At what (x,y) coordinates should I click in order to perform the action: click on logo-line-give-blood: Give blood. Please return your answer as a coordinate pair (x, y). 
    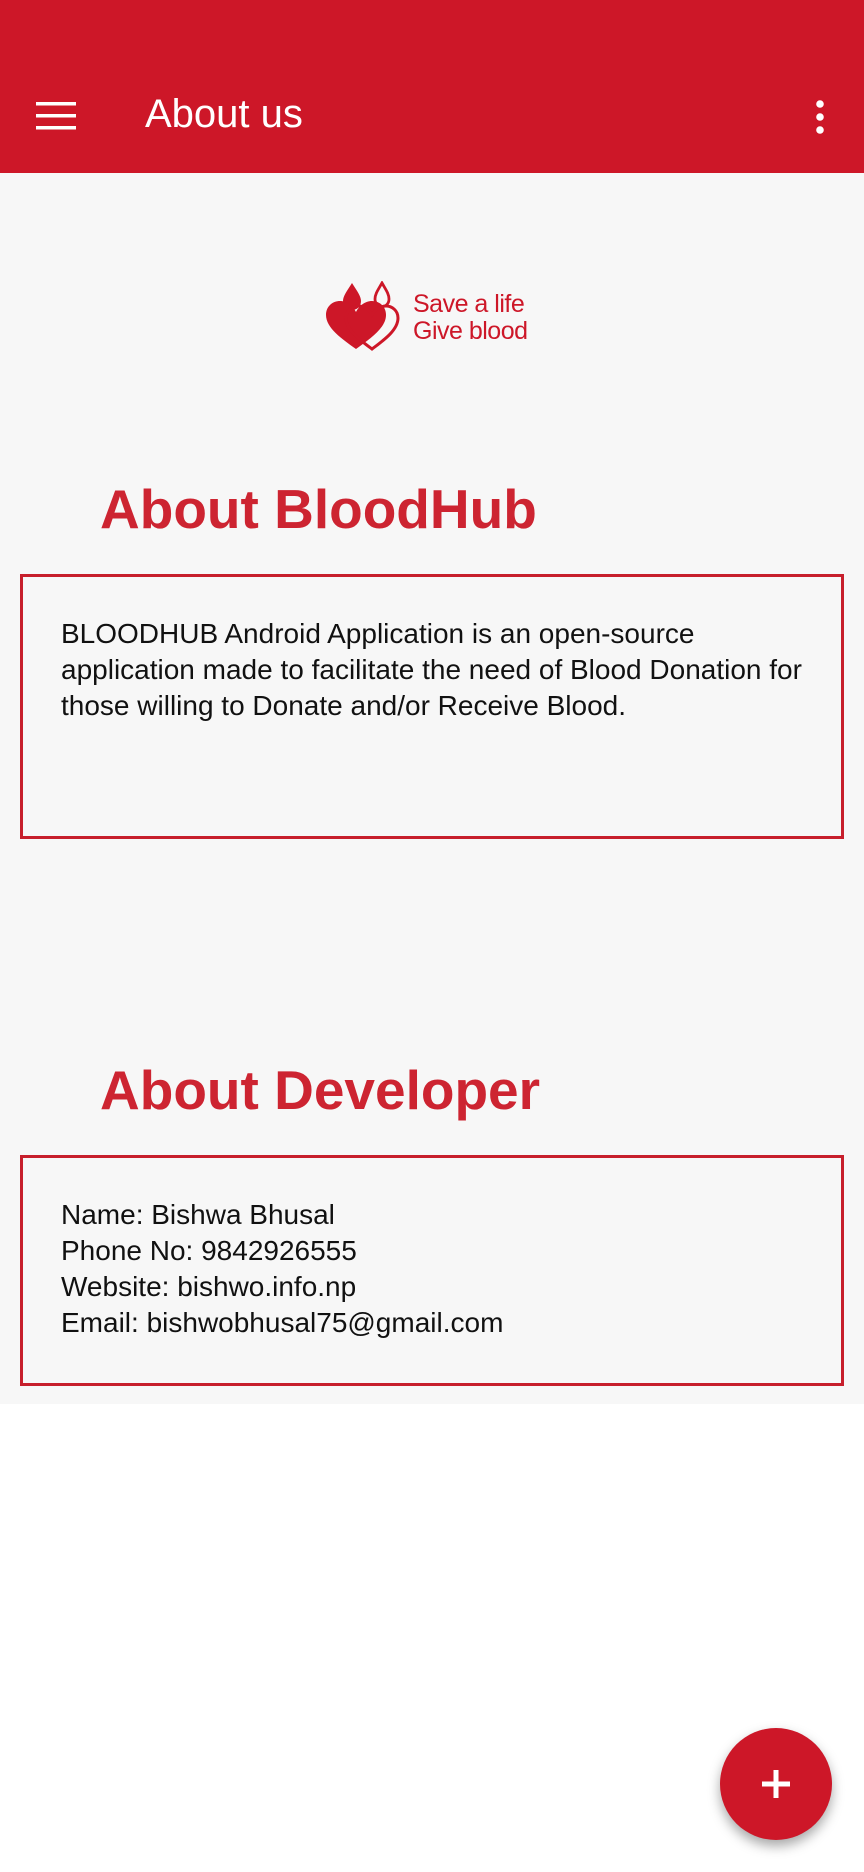
    Looking at the image, I should click on (470, 331).